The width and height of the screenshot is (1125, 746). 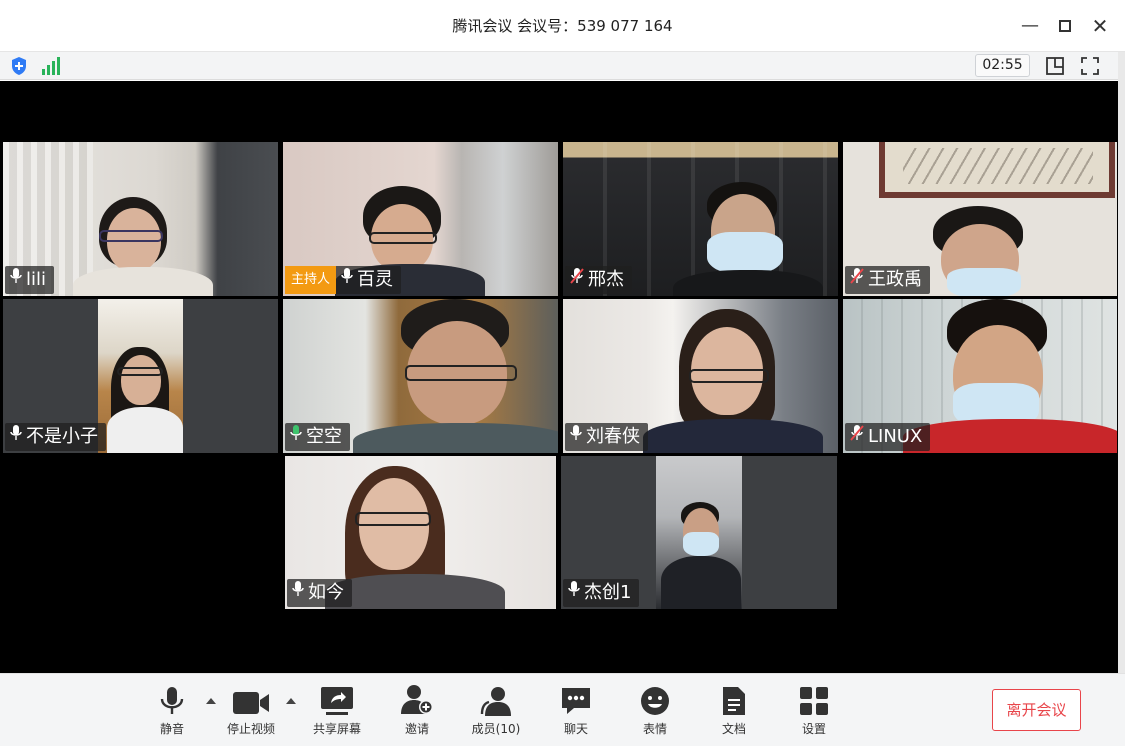 I want to click on participant-name: 空空, so click(x=324, y=436).